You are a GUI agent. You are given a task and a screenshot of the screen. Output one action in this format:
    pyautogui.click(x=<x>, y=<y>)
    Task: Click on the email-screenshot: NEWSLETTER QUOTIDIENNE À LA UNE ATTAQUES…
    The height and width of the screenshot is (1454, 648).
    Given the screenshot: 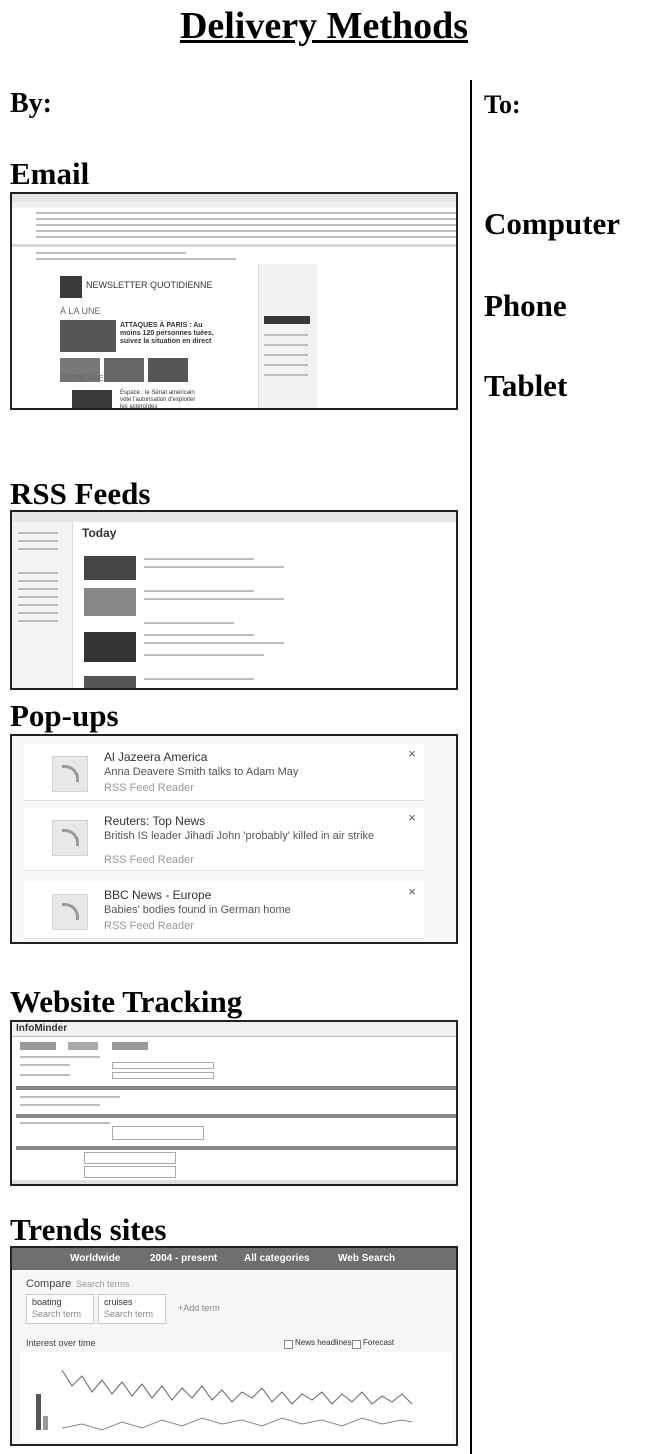 What is the action you would take?
    pyautogui.click(x=234, y=301)
    